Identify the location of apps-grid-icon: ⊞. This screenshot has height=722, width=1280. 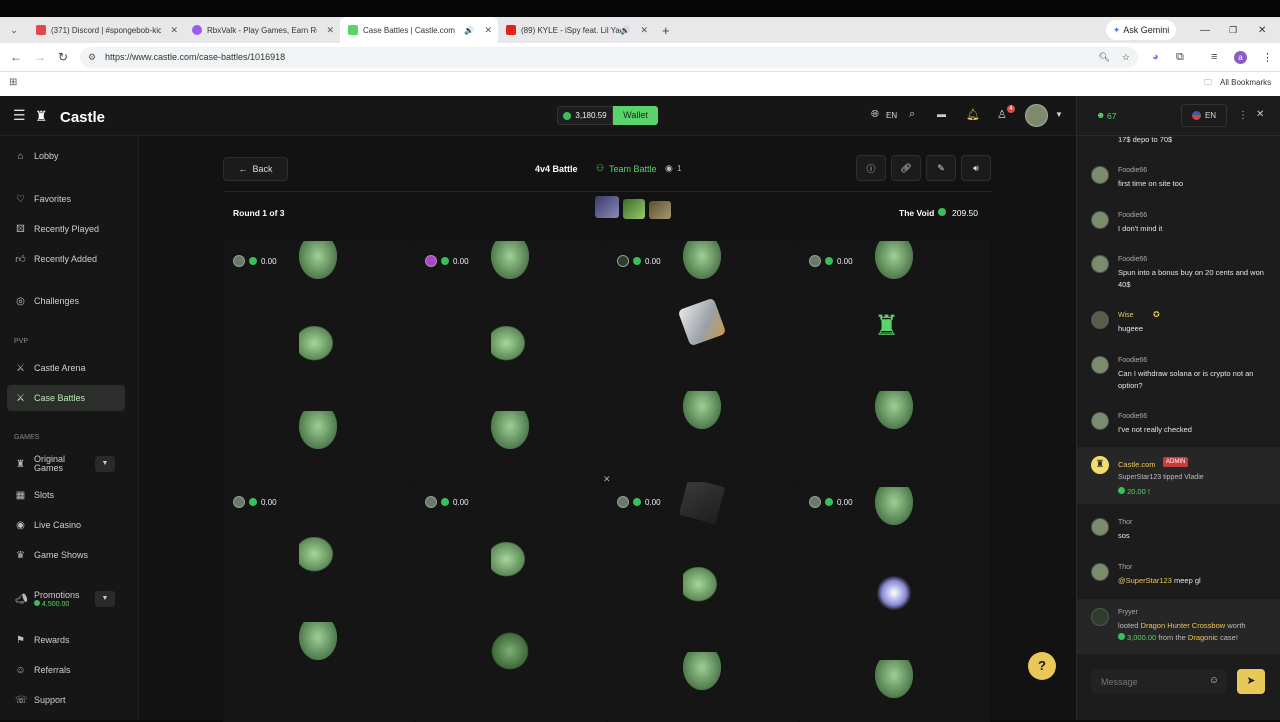
(13, 82).